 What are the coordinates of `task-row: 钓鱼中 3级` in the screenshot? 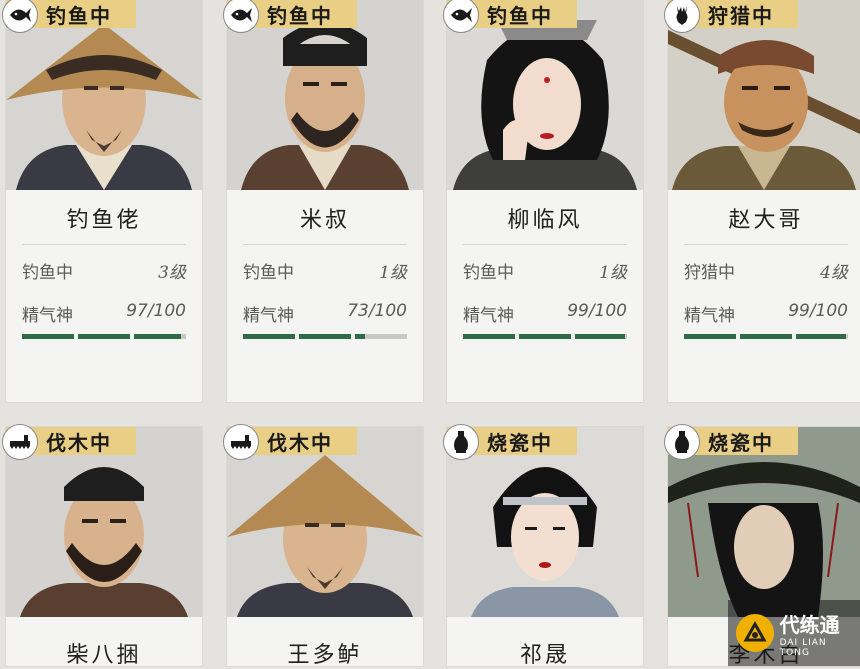 It's located at (104, 270).